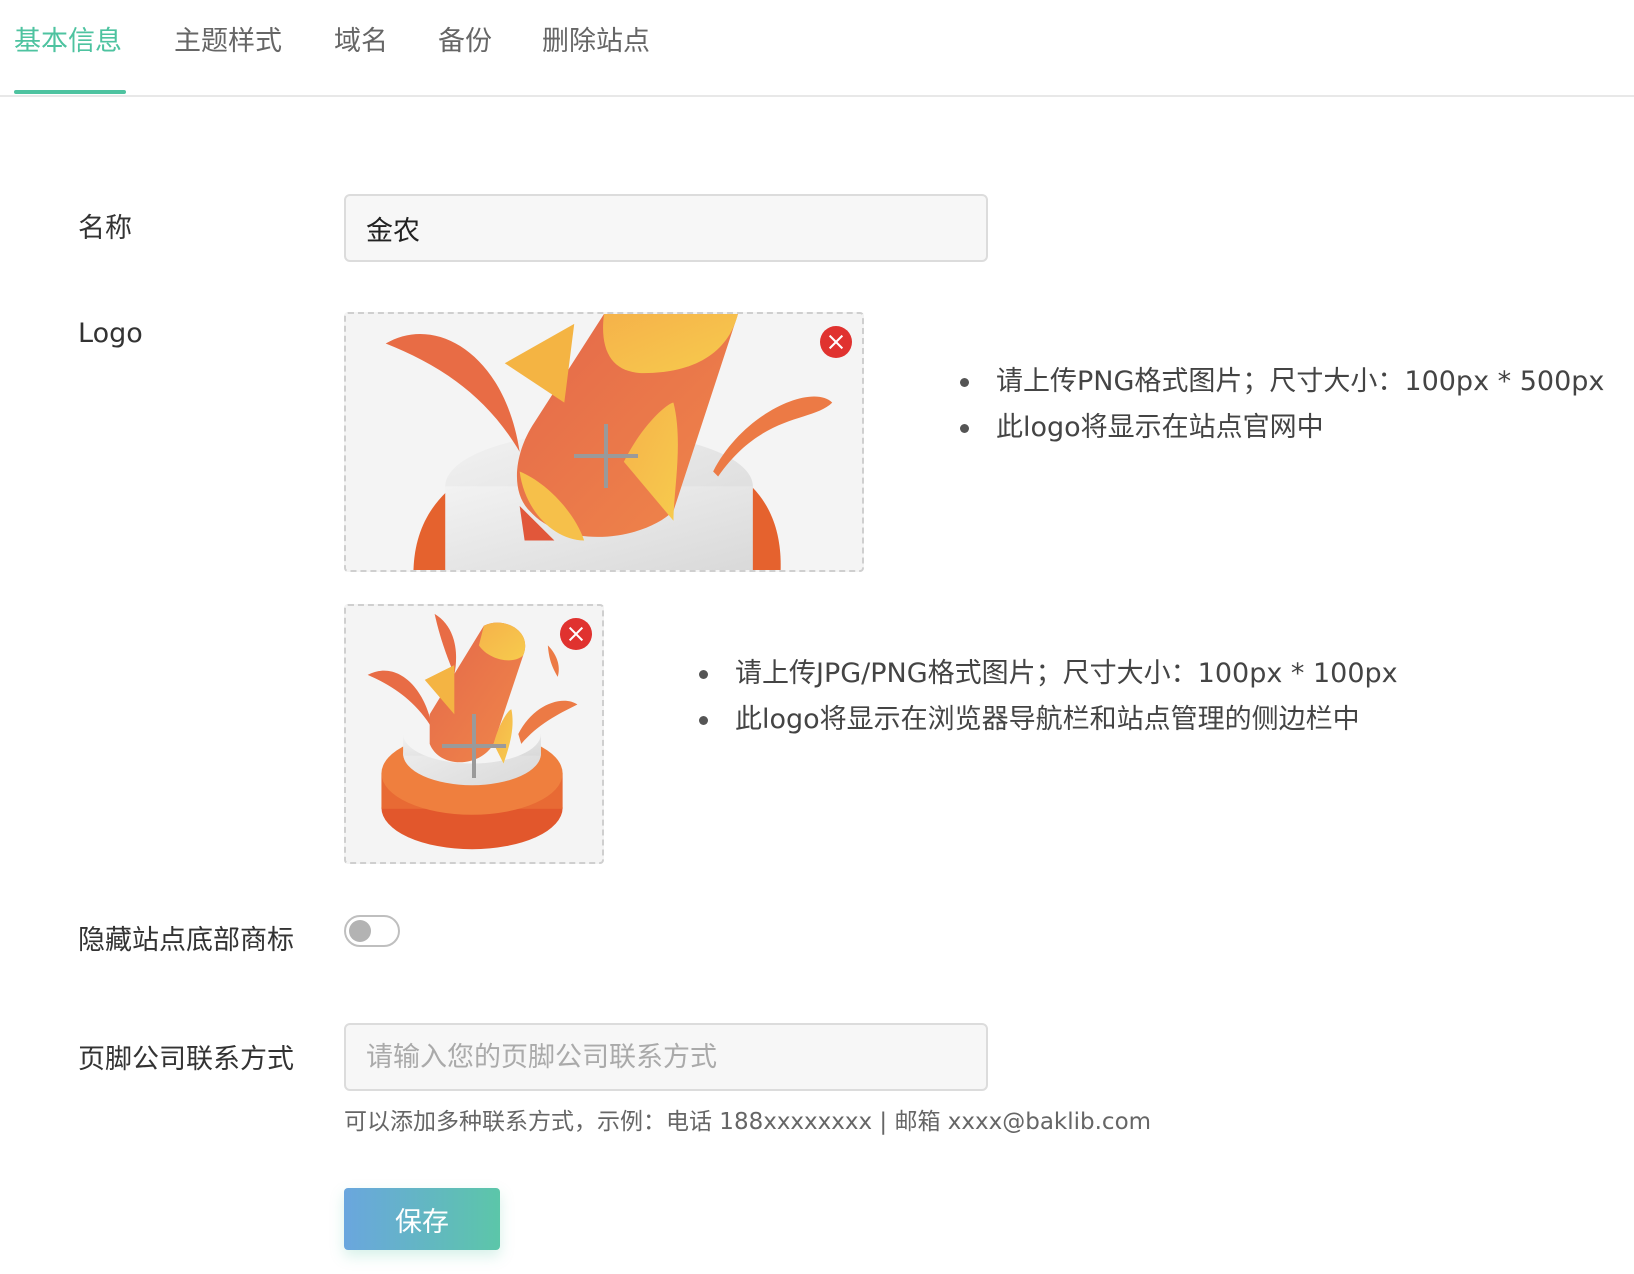 The width and height of the screenshot is (1634, 1274). I want to click on toggle-knob, so click(360, 931).